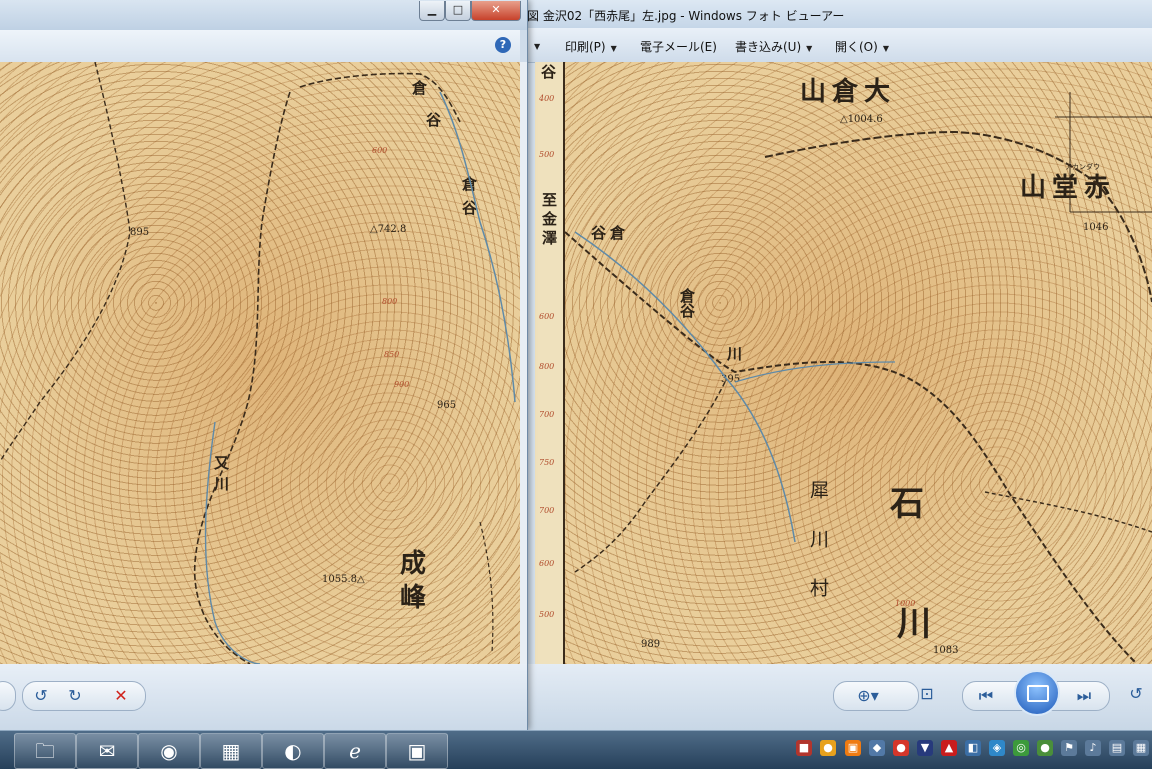 This screenshot has height=769, width=1152. I want to click on margin-tick-6: 700, so click(547, 510).